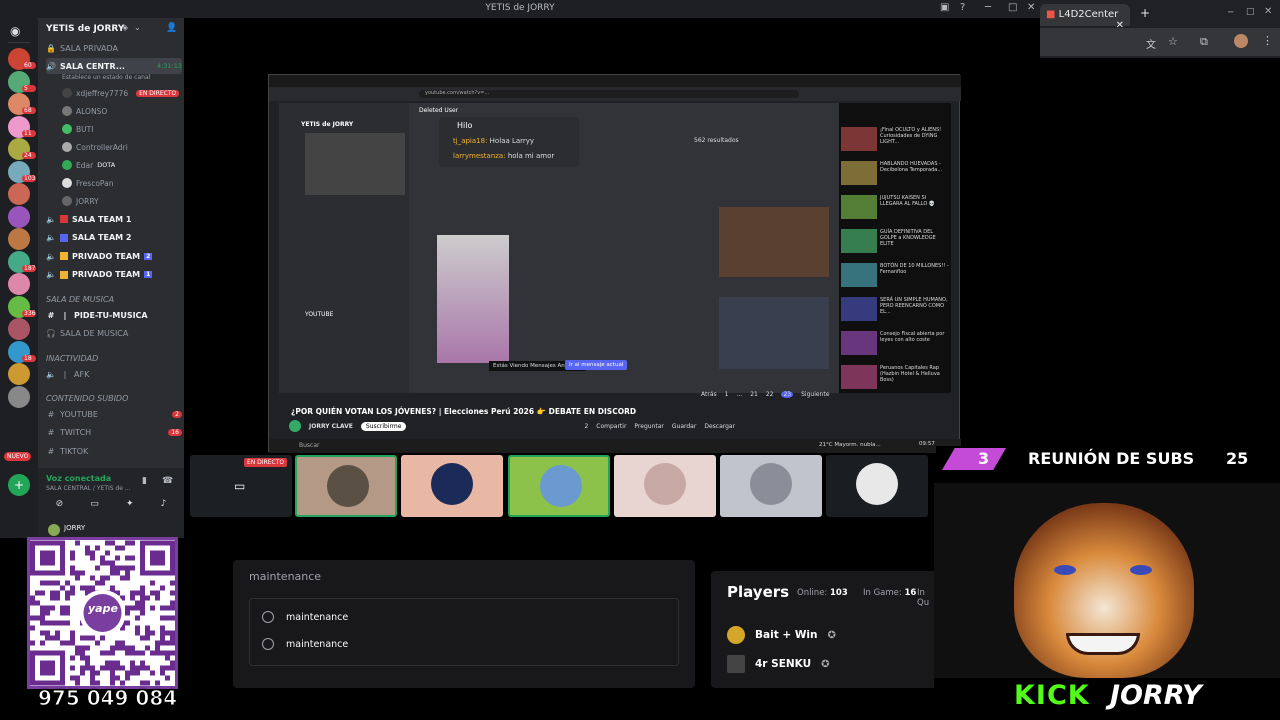 The image size is (1280, 720). I want to click on player-row: Bait + Win ✪, so click(781, 635).